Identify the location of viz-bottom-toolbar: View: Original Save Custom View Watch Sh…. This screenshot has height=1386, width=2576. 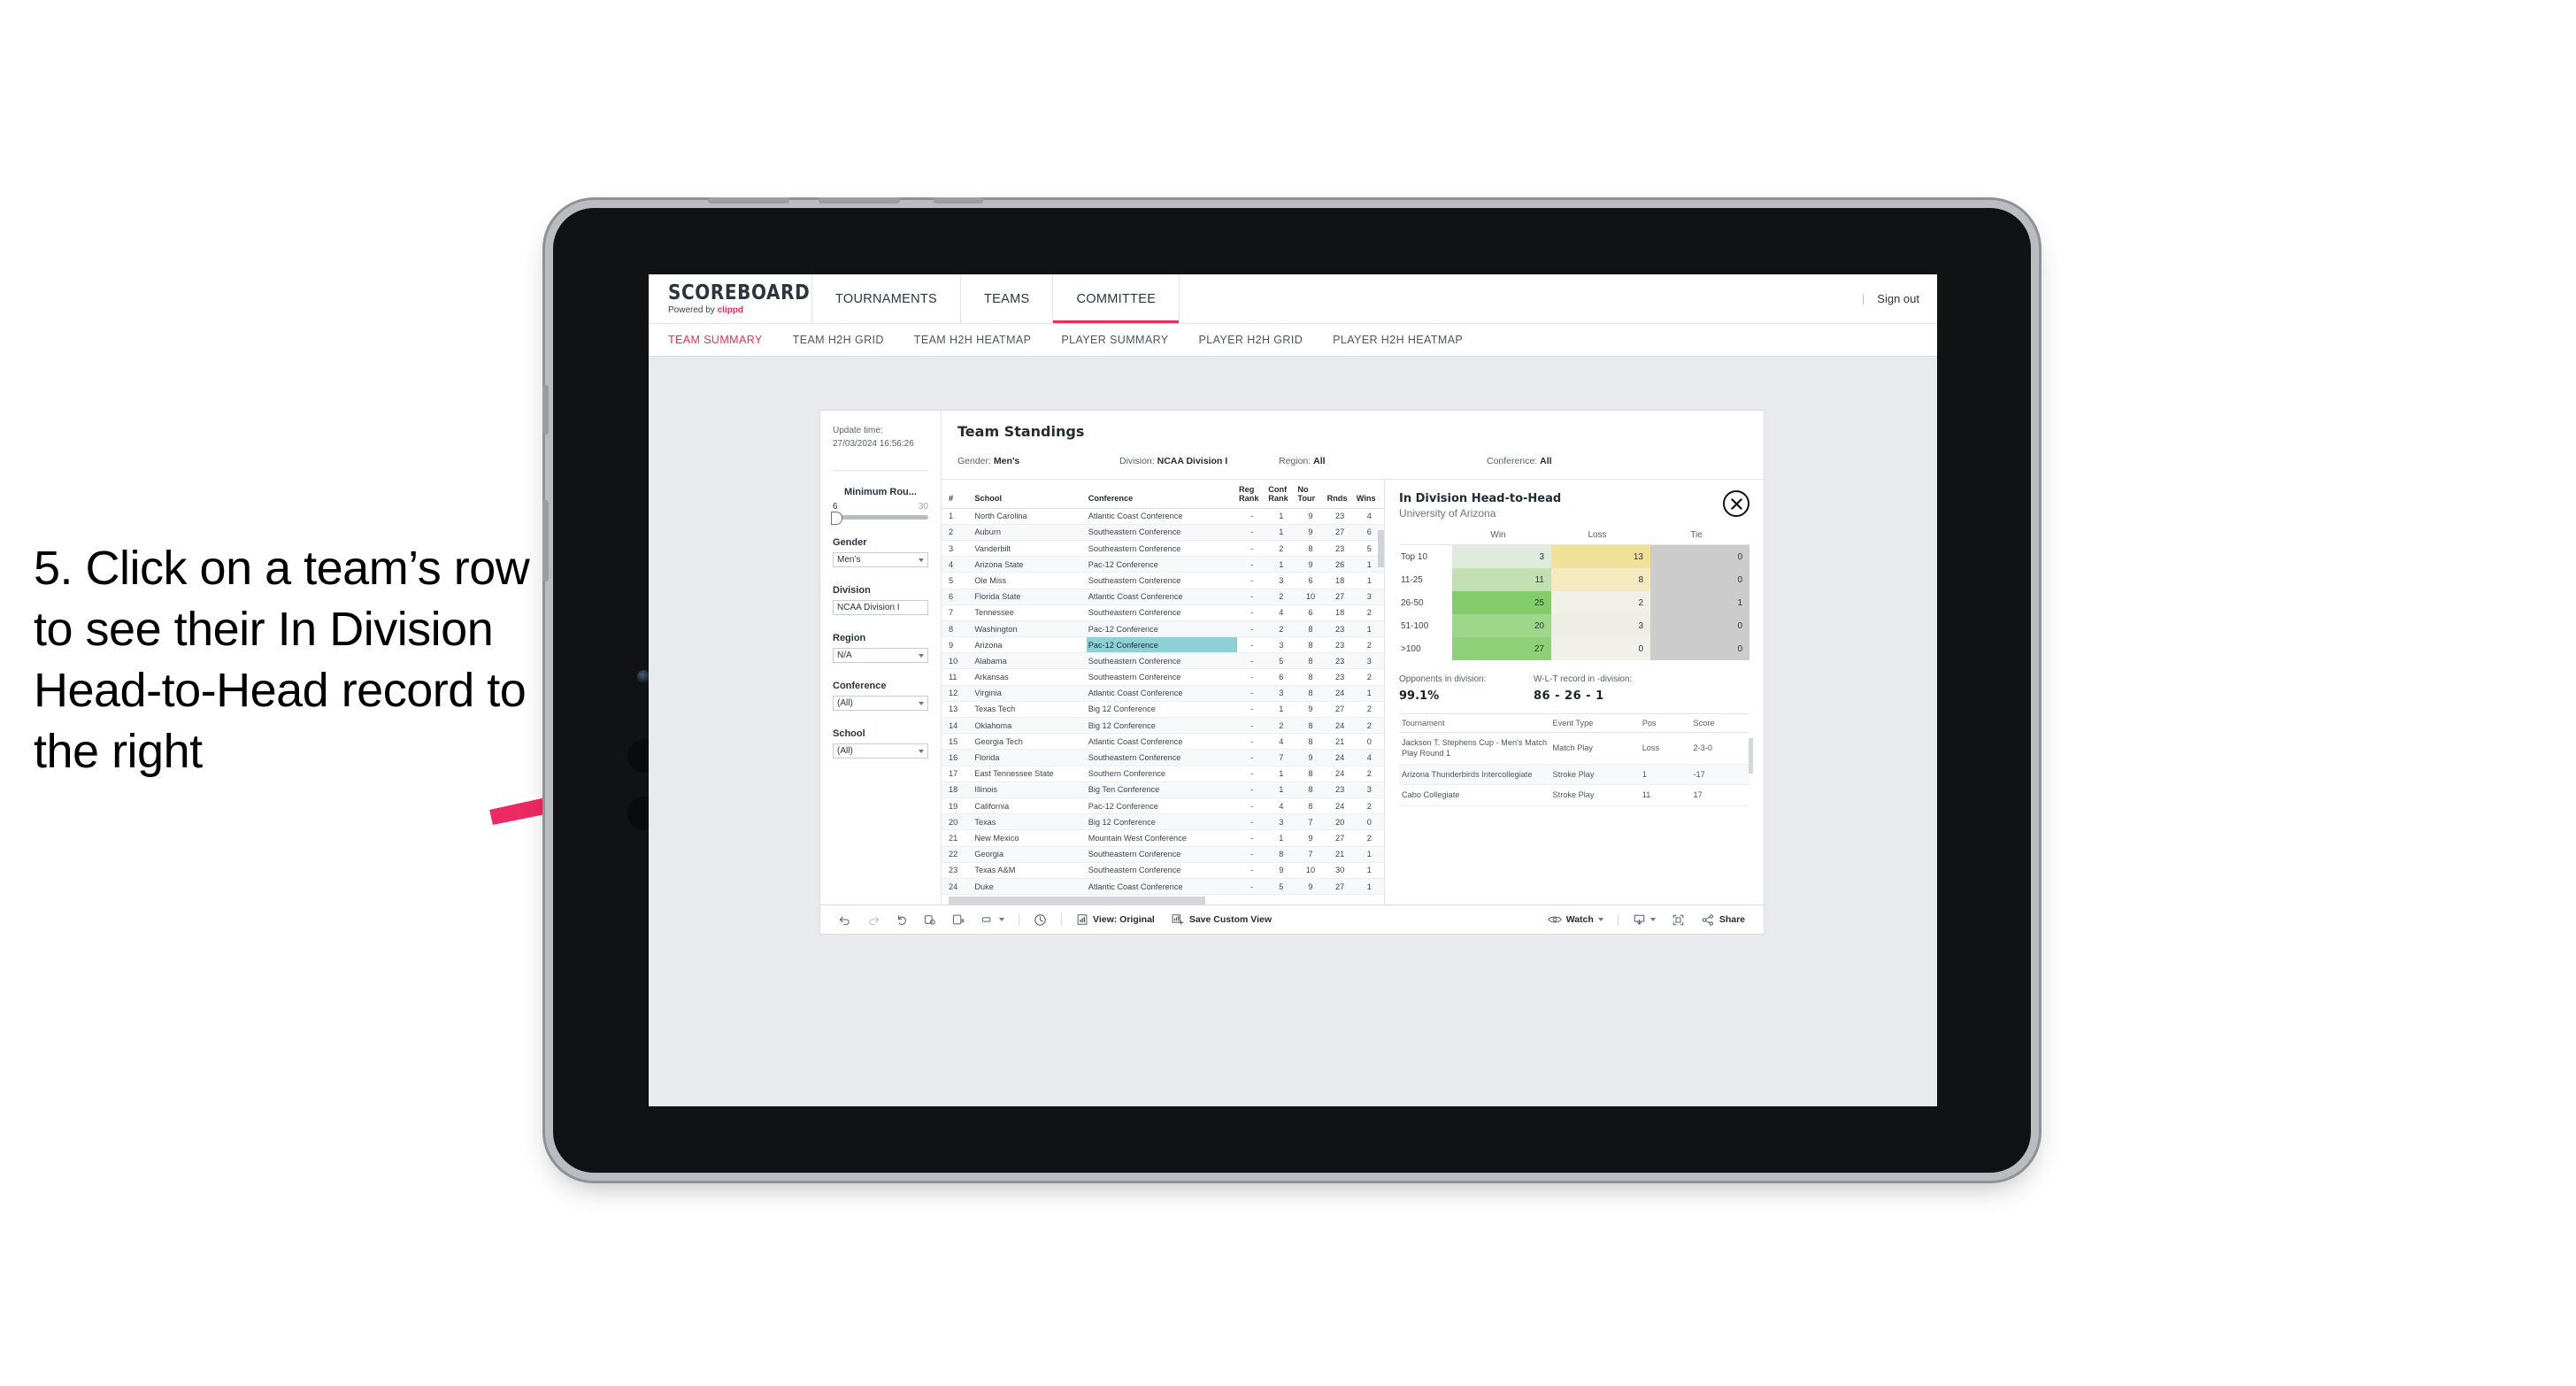
(1292, 920).